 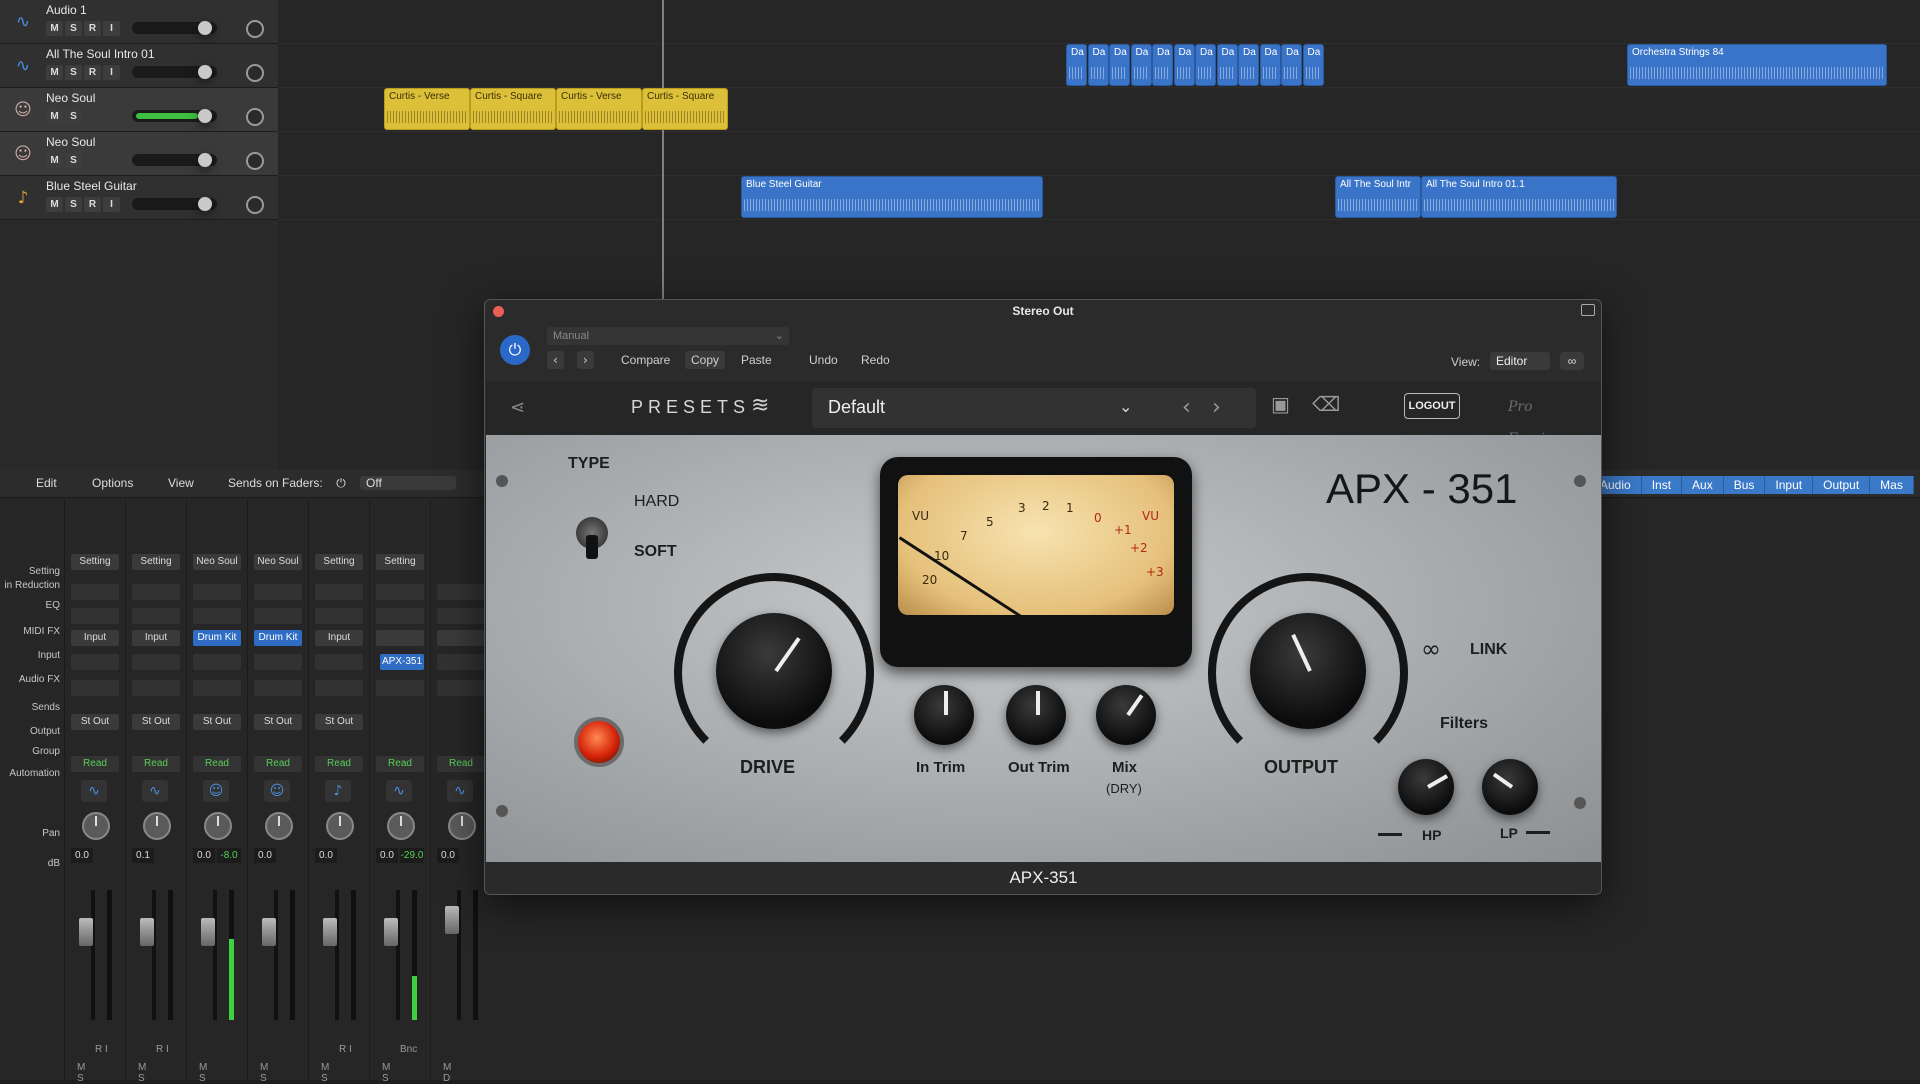 I want to click on region-all-the-soul-intr: All The Soul Intr, so click(x=1378, y=197).